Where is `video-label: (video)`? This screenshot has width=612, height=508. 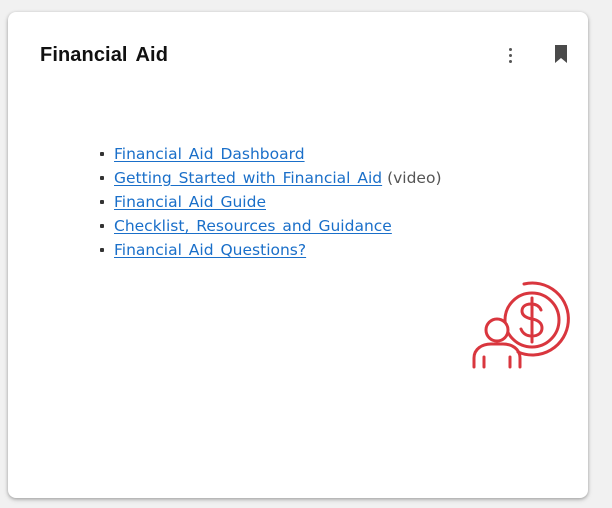
video-label: (video) is located at coordinates (414, 178).